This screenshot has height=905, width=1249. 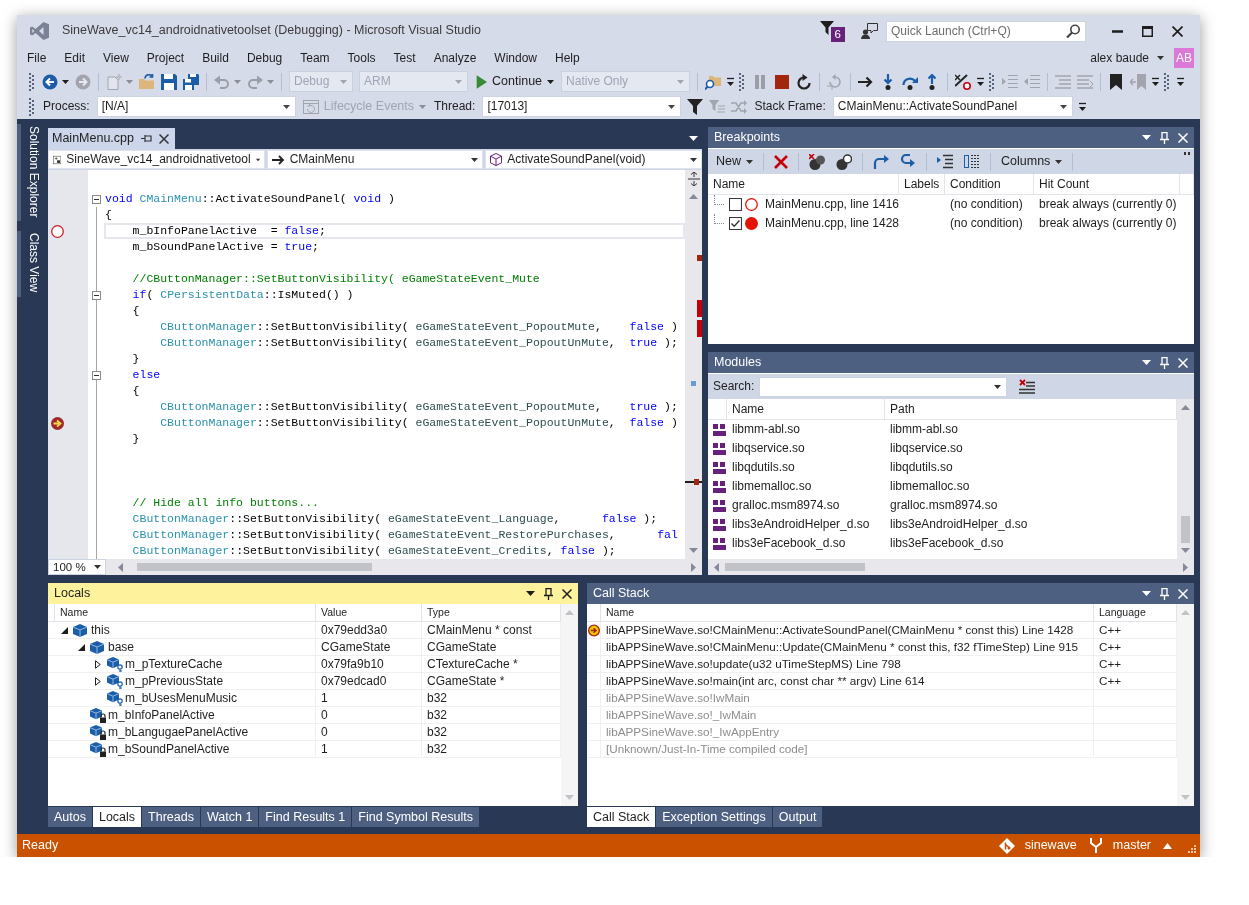 What do you see at coordinates (1027, 386) in the screenshot?
I see `clear-search-icon` at bounding box center [1027, 386].